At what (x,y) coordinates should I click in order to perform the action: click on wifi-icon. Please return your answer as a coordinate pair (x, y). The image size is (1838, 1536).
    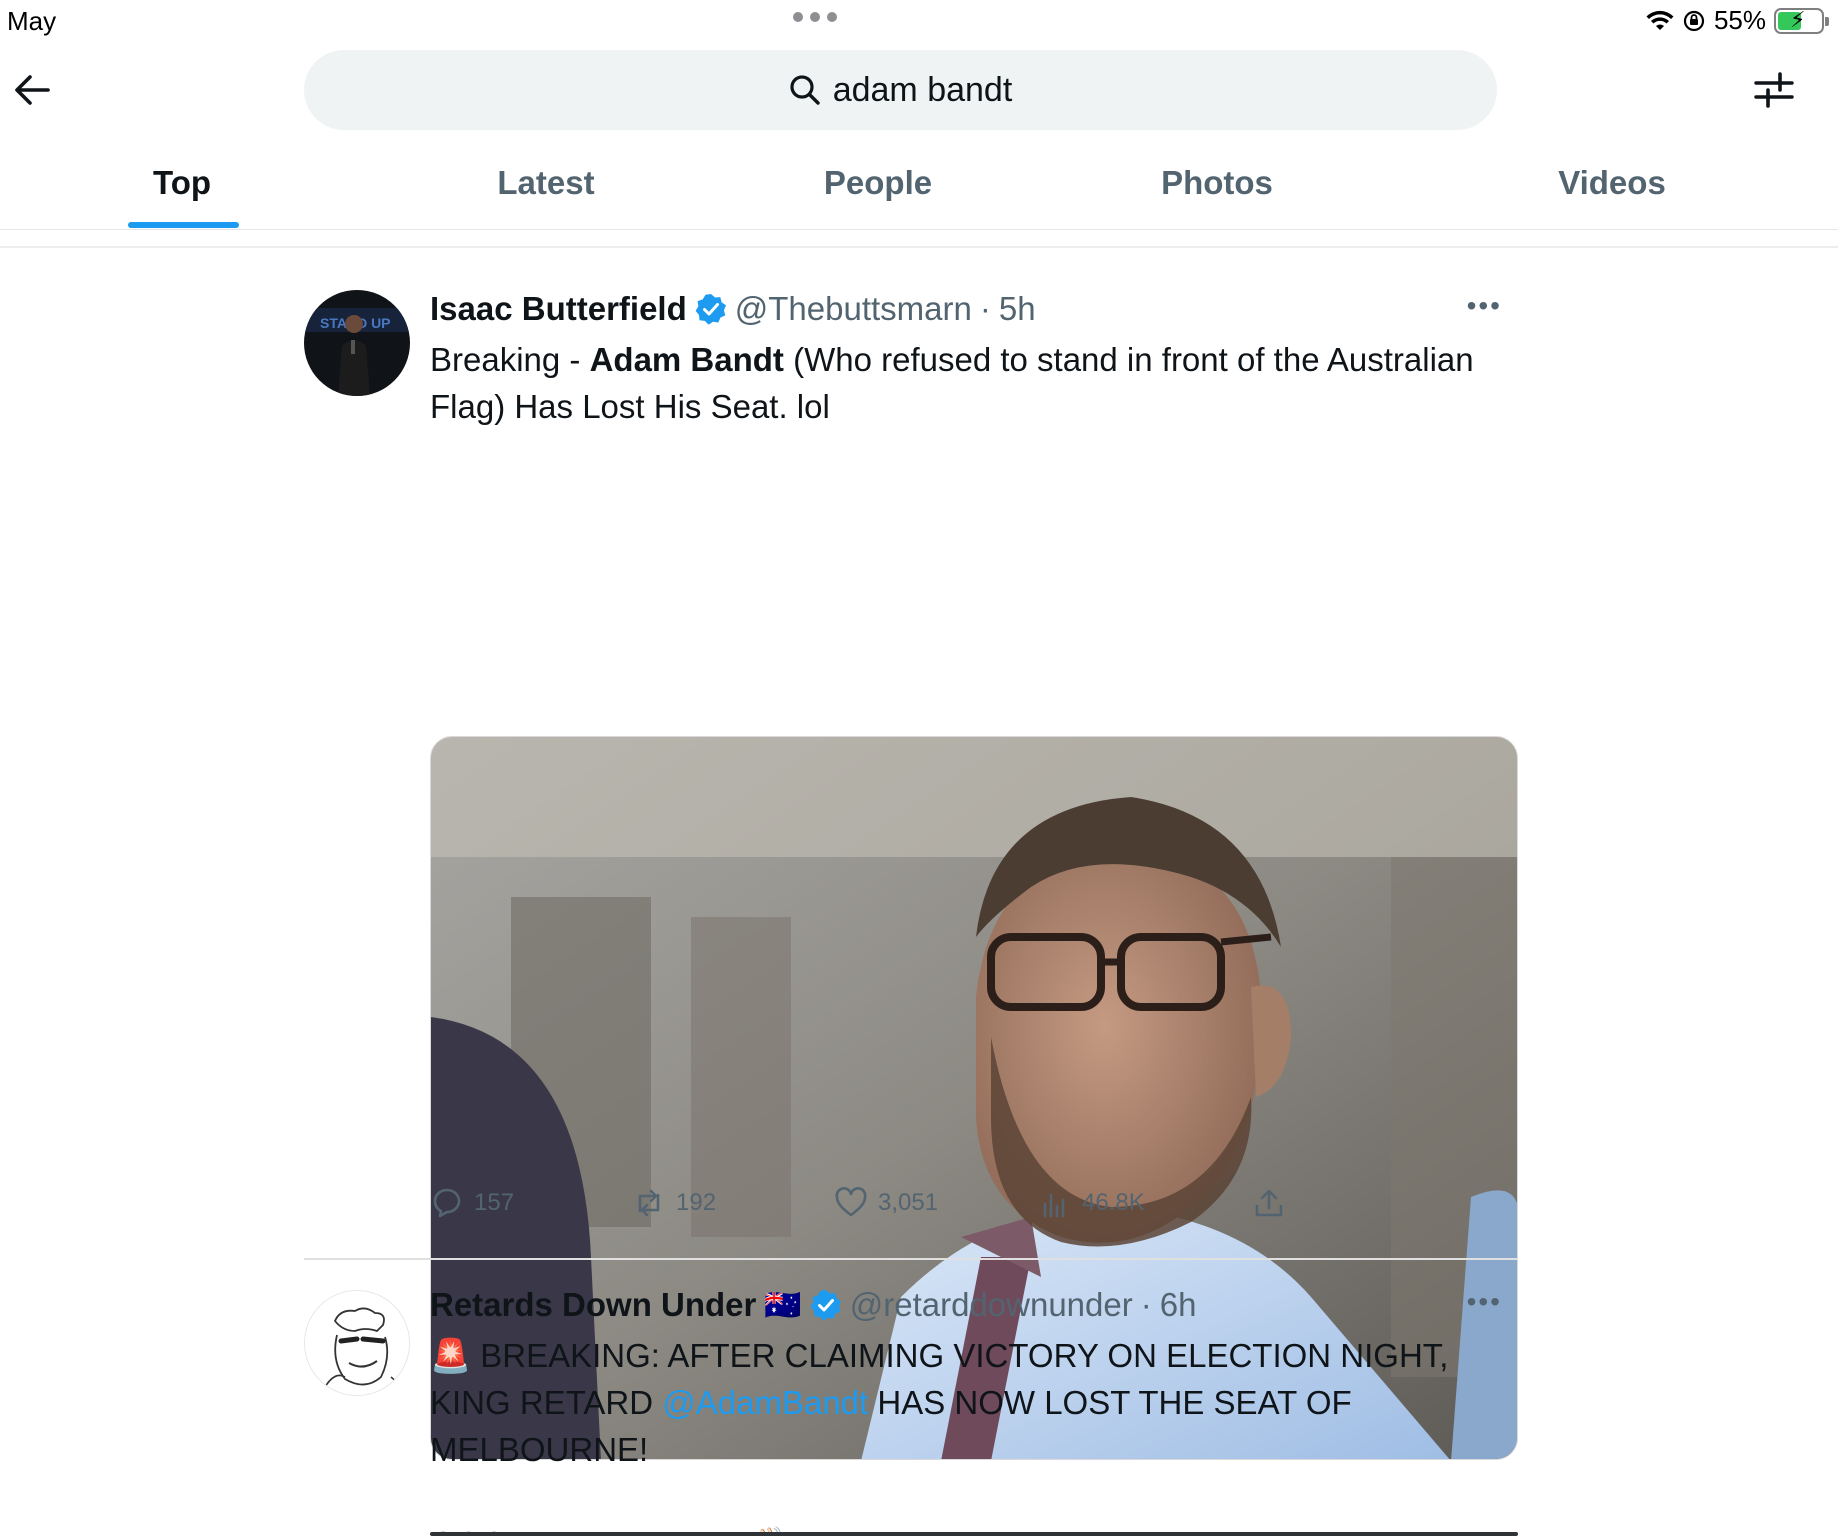
    Looking at the image, I should click on (1660, 20).